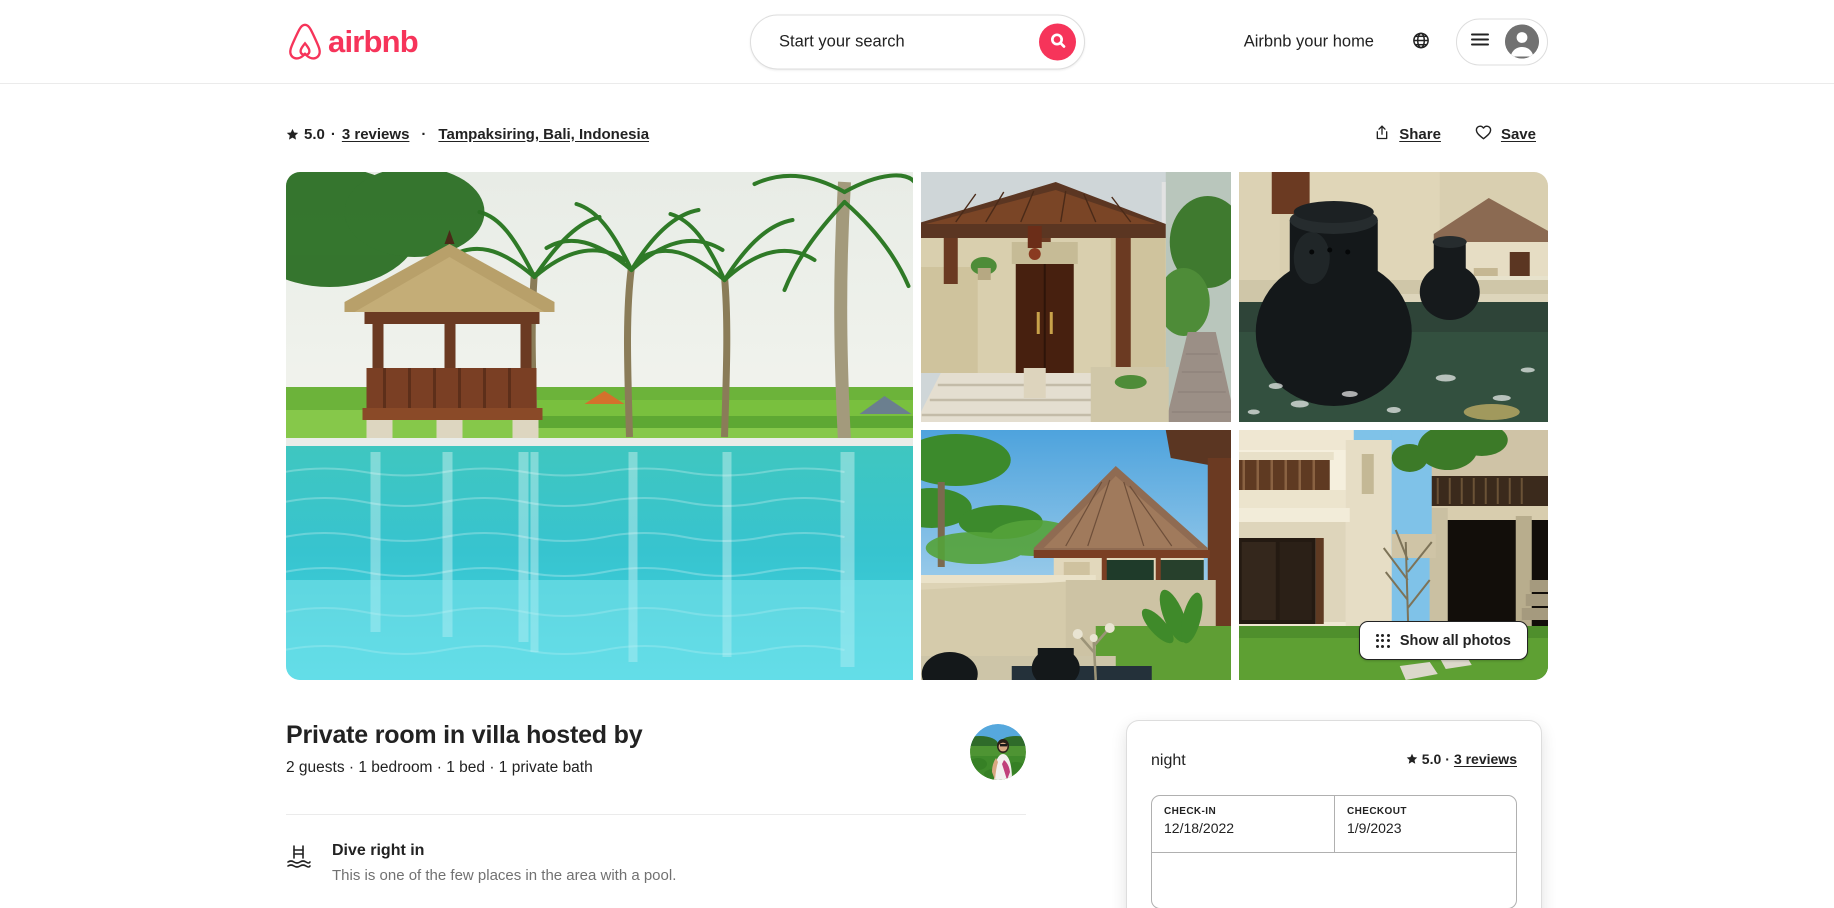 The height and width of the screenshot is (908, 1834). Describe the element at coordinates (1374, 828) in the screenshot. I see `checkout-value: 1/9/2023` at that location.